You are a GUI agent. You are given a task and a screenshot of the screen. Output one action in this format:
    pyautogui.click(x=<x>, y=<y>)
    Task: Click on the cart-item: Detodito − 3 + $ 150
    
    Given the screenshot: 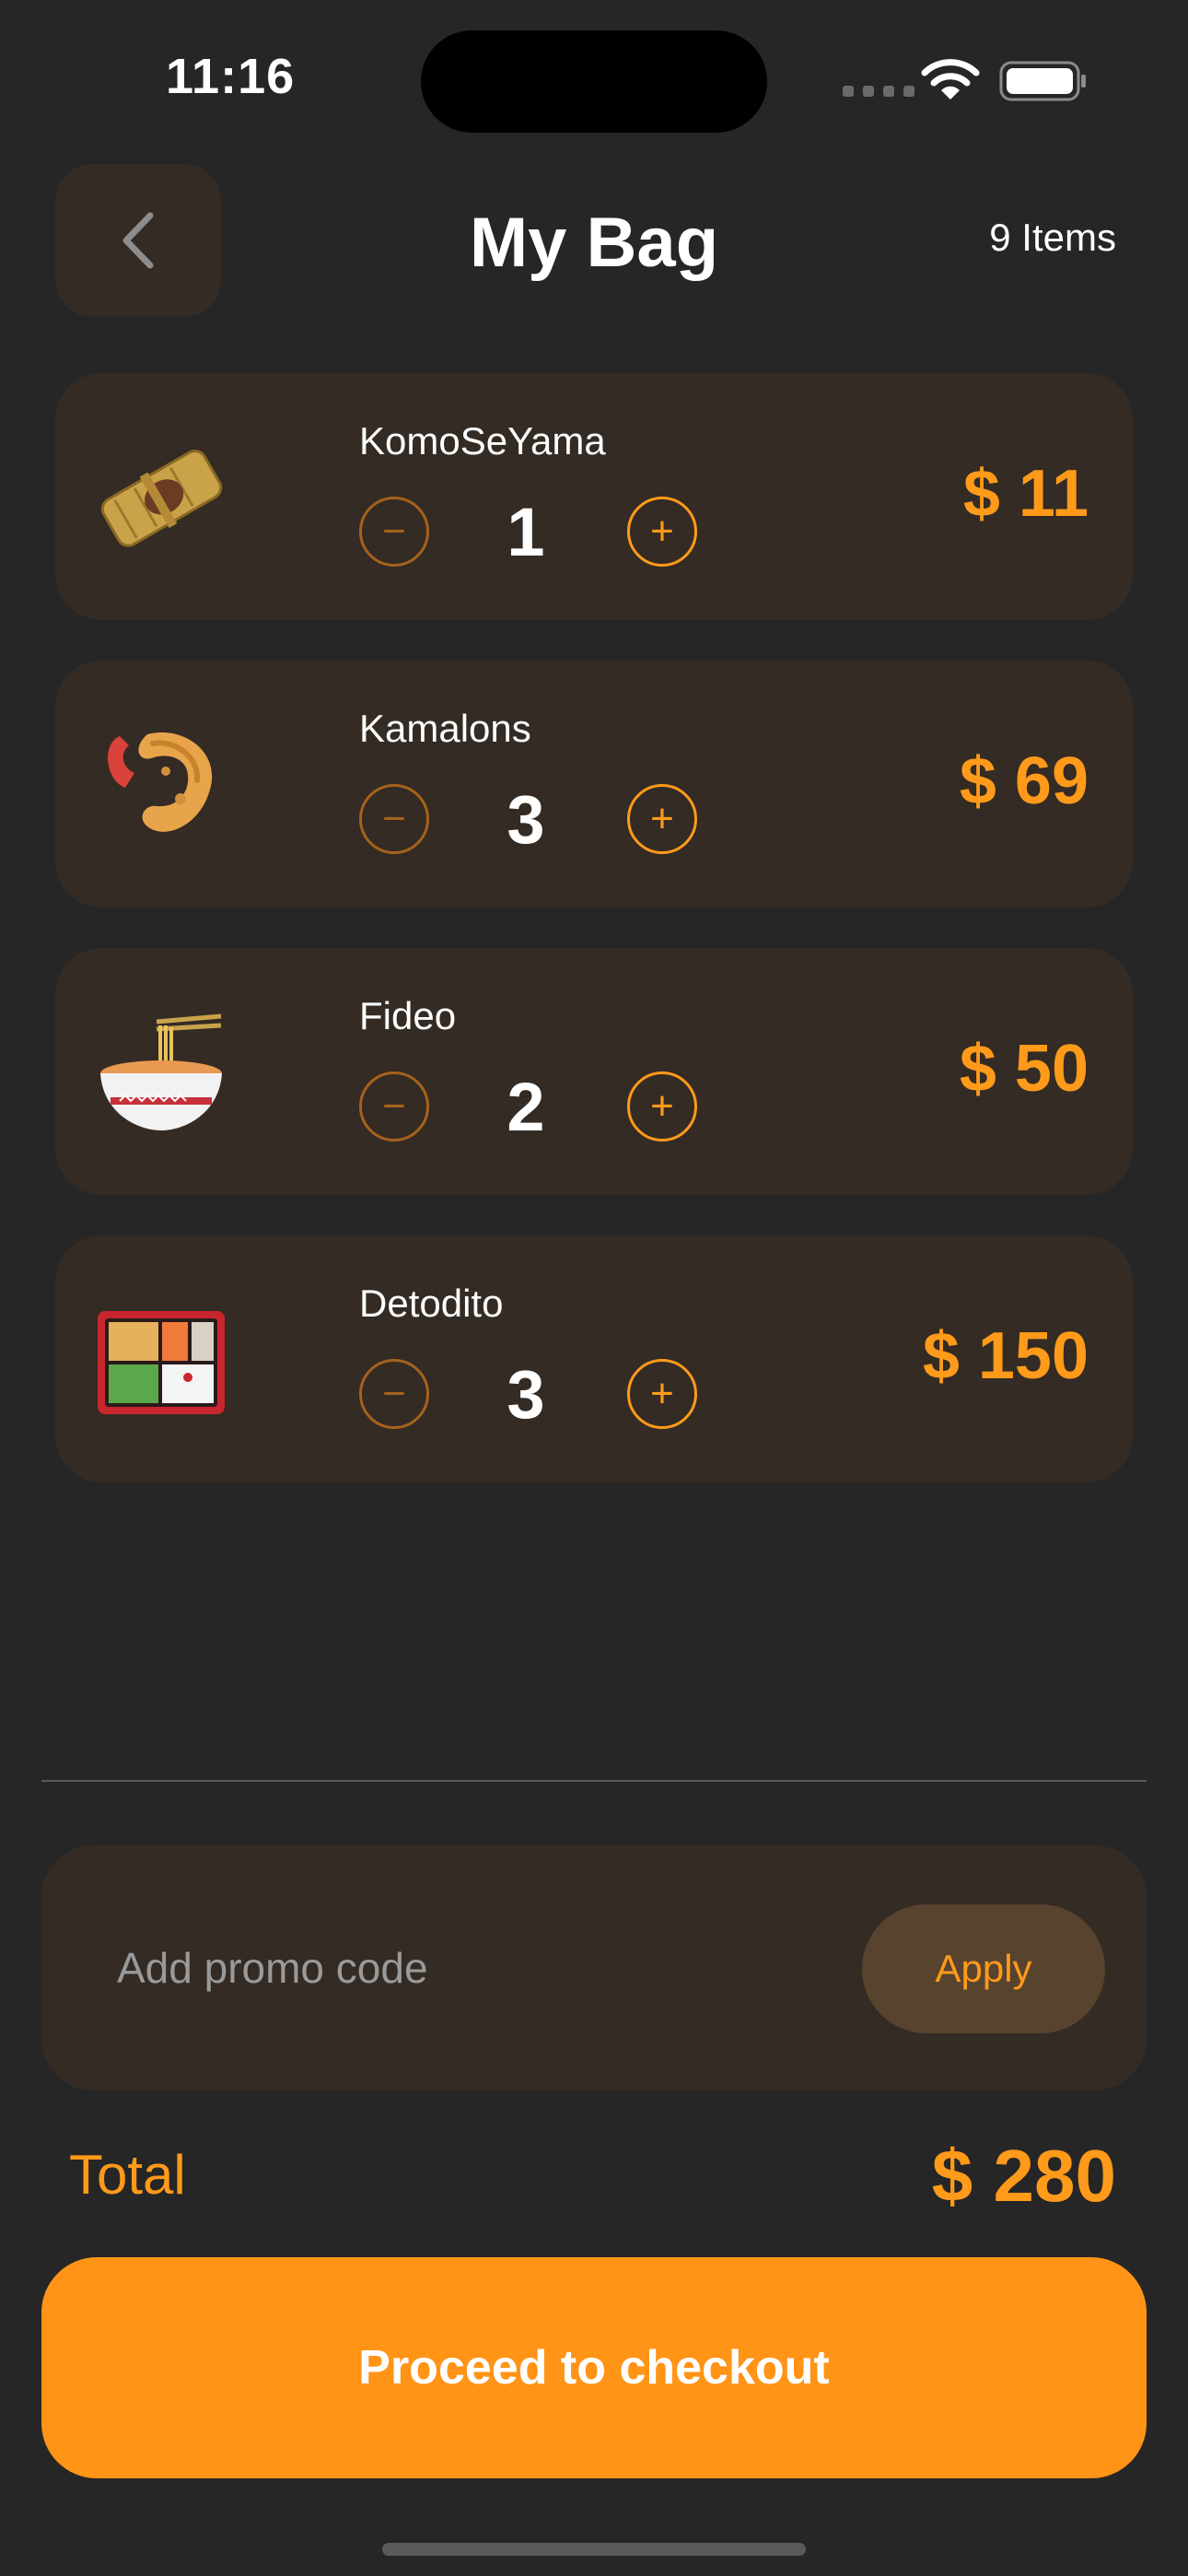 What is the action you would take?
    pyautogui.click(x=594, y=1358)
    